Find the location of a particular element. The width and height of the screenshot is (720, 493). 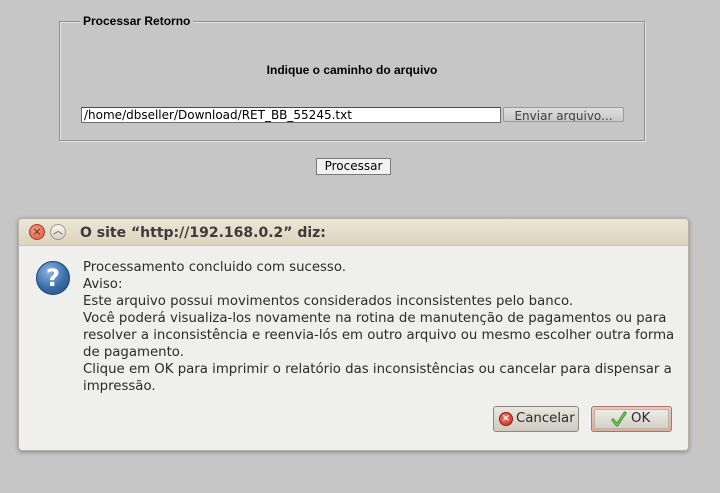

checkmark-icon is located at coordinates (619, 419).